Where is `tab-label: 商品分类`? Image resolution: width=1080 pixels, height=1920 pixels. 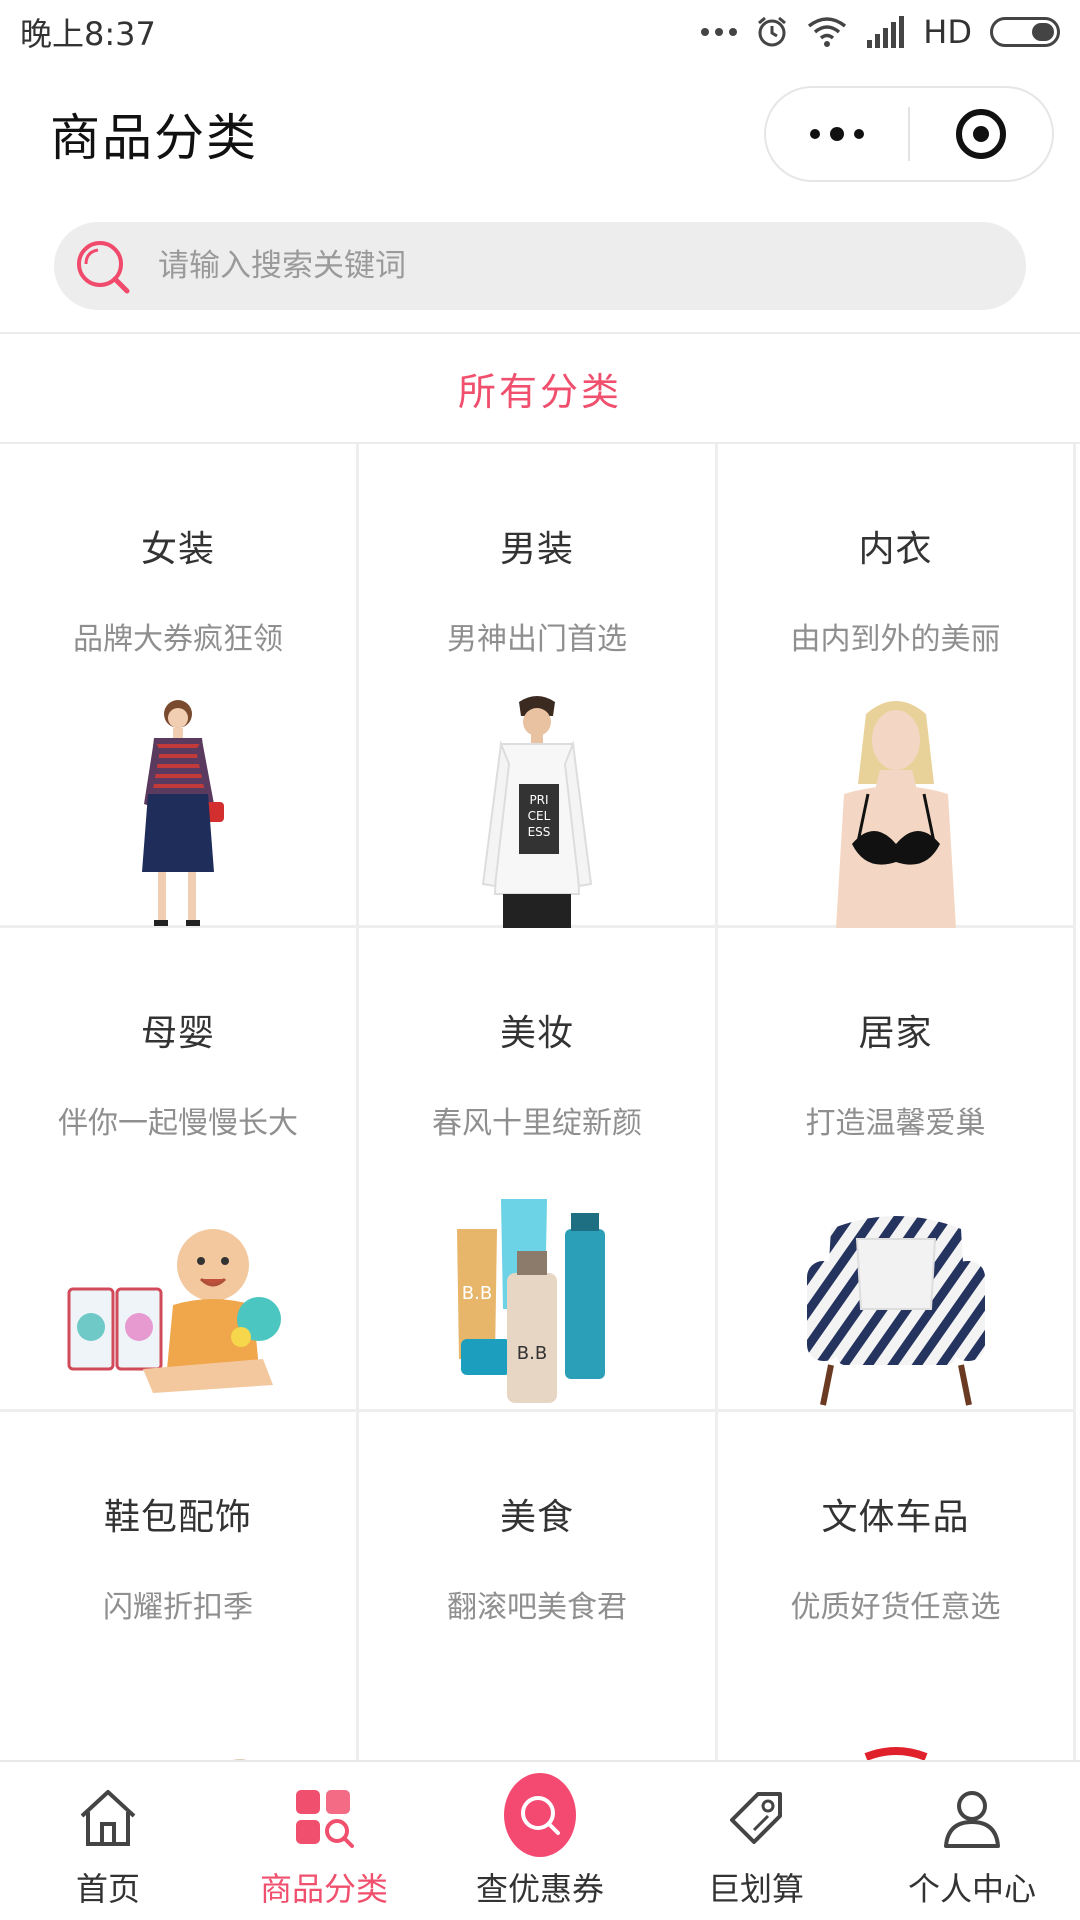
tab-label: 商品分类 is located at coordinates (323, 1889).